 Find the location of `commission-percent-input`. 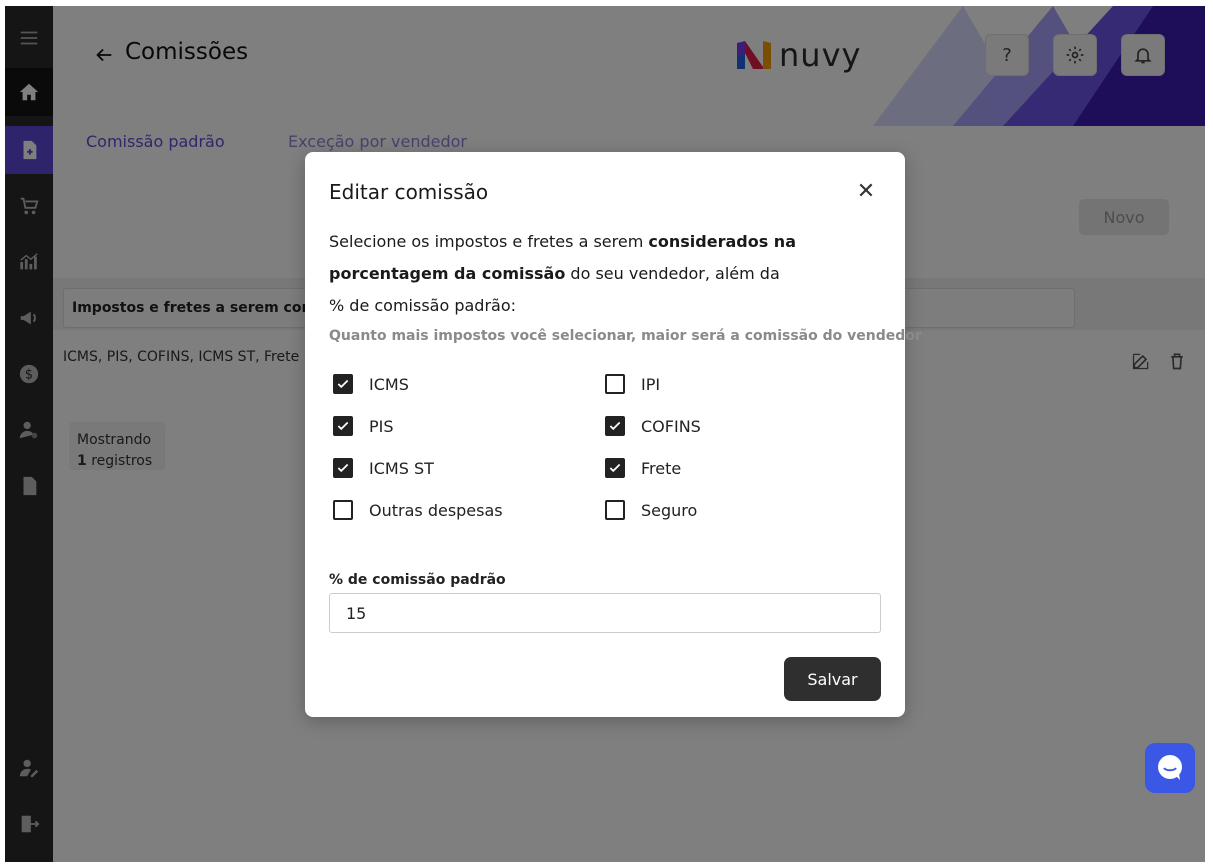

commission-percent-input is located at coordinates (605, 613).